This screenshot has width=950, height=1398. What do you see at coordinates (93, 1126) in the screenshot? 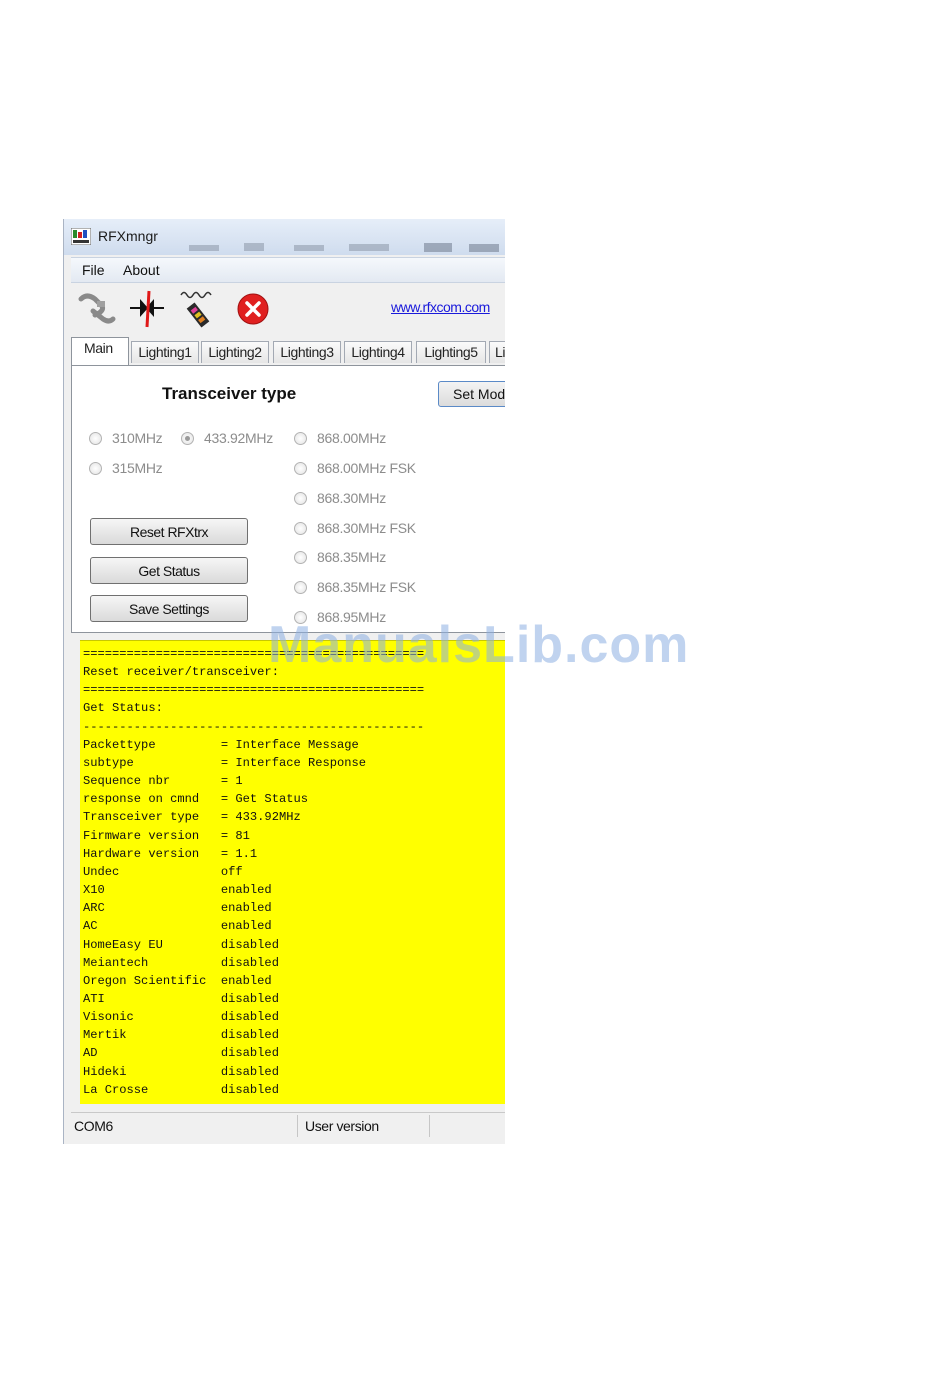
I see `status-com-port: COM6` at bounding box center [93, 1126].